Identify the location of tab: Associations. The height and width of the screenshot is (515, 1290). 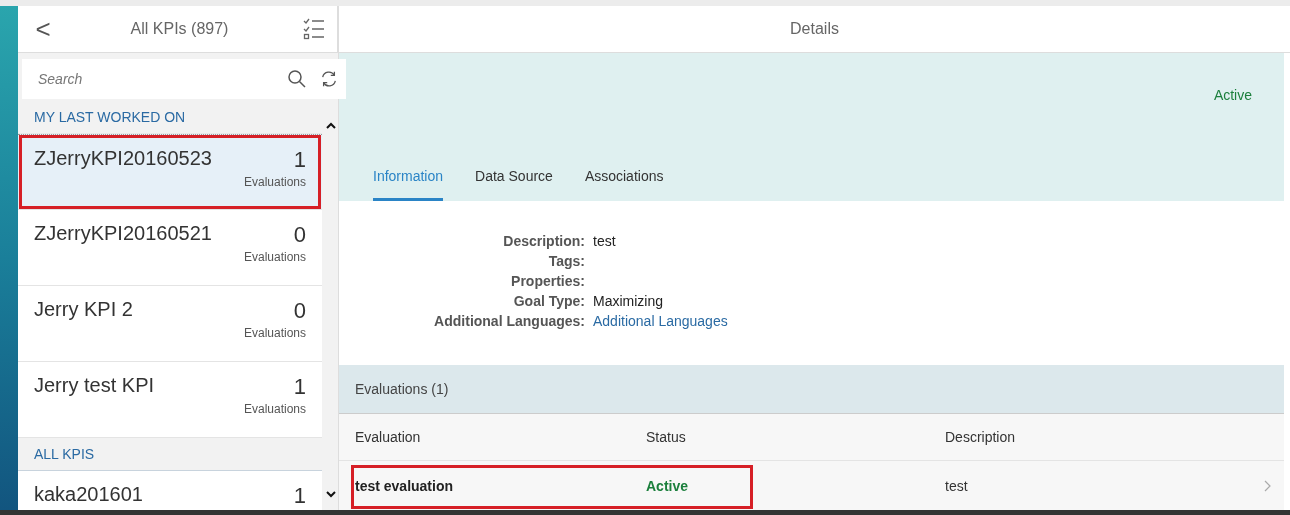
(624, 184).